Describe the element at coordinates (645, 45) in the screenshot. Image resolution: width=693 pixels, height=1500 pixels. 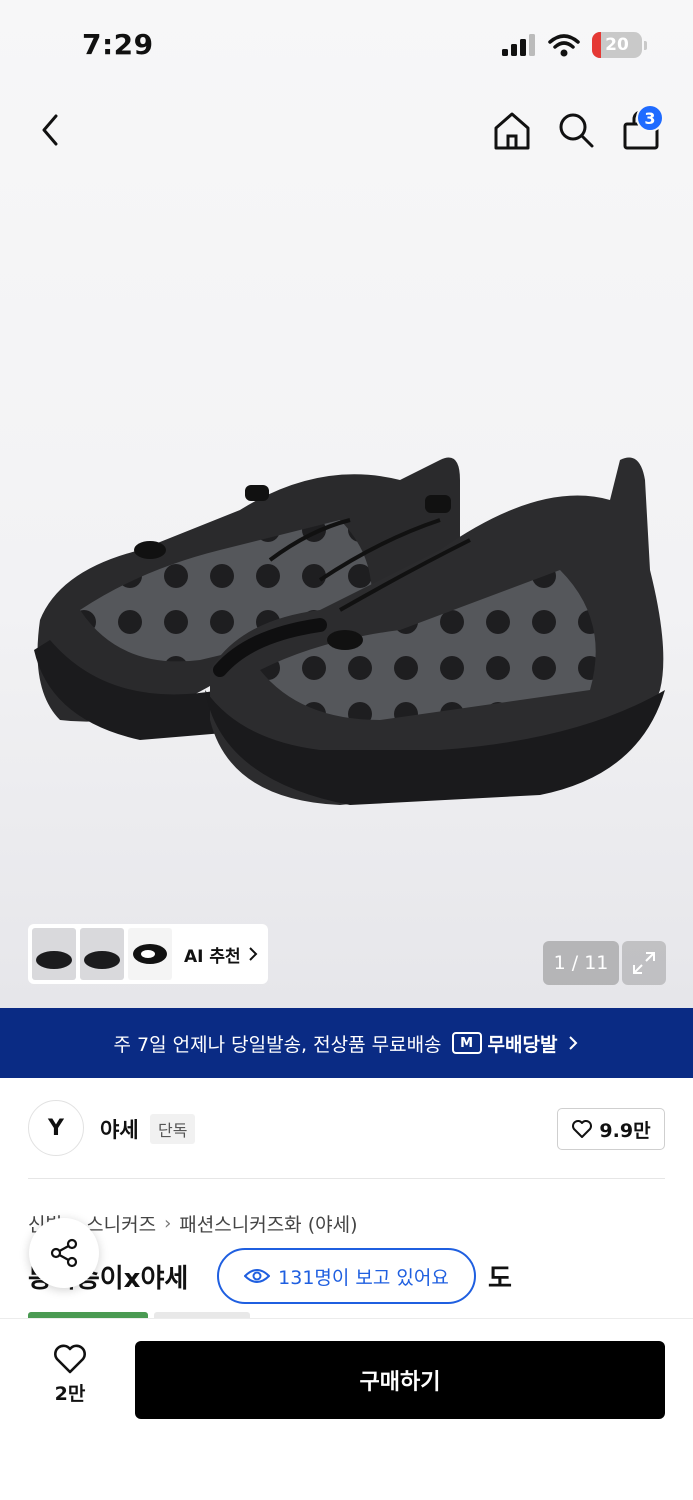
I see `battery-tip` at that location.